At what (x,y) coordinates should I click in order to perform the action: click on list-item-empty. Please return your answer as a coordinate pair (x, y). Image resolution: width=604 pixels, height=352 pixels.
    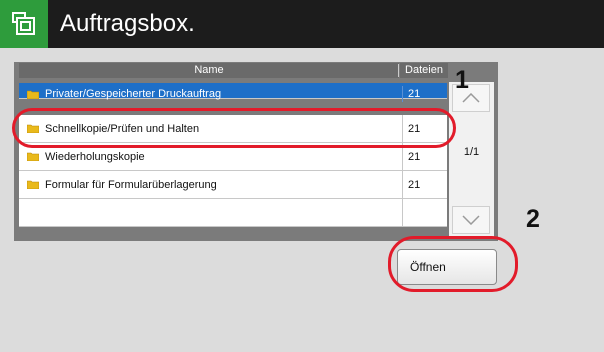
    Looking at the image, I should click on (233, 213).